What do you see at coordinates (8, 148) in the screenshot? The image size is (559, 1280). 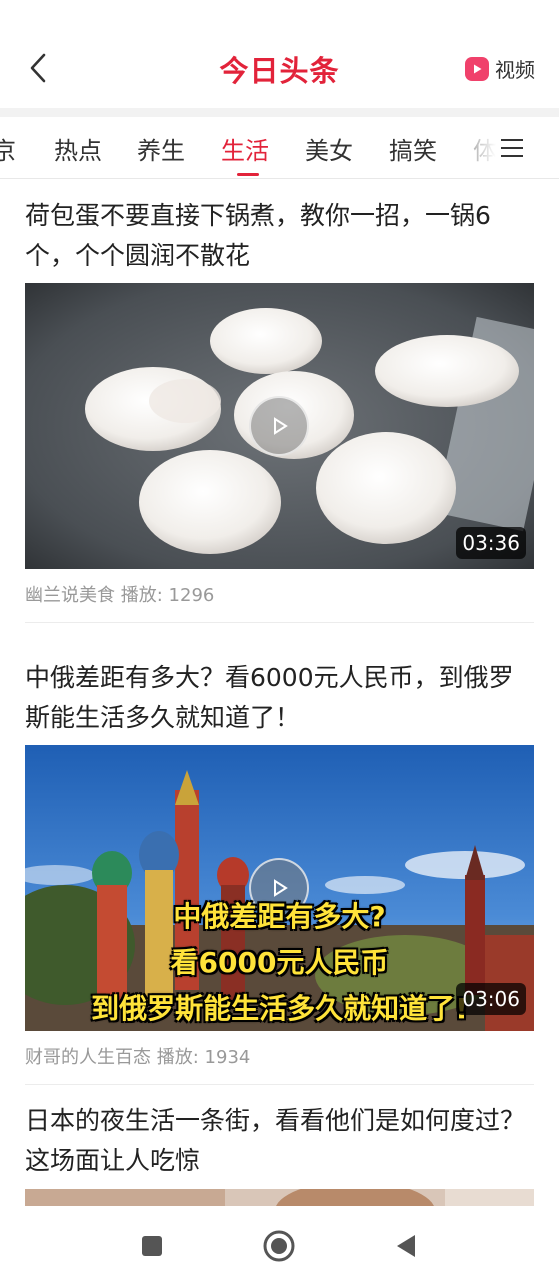 I see `tab-jing: 京` at bounding box center [8, 148].